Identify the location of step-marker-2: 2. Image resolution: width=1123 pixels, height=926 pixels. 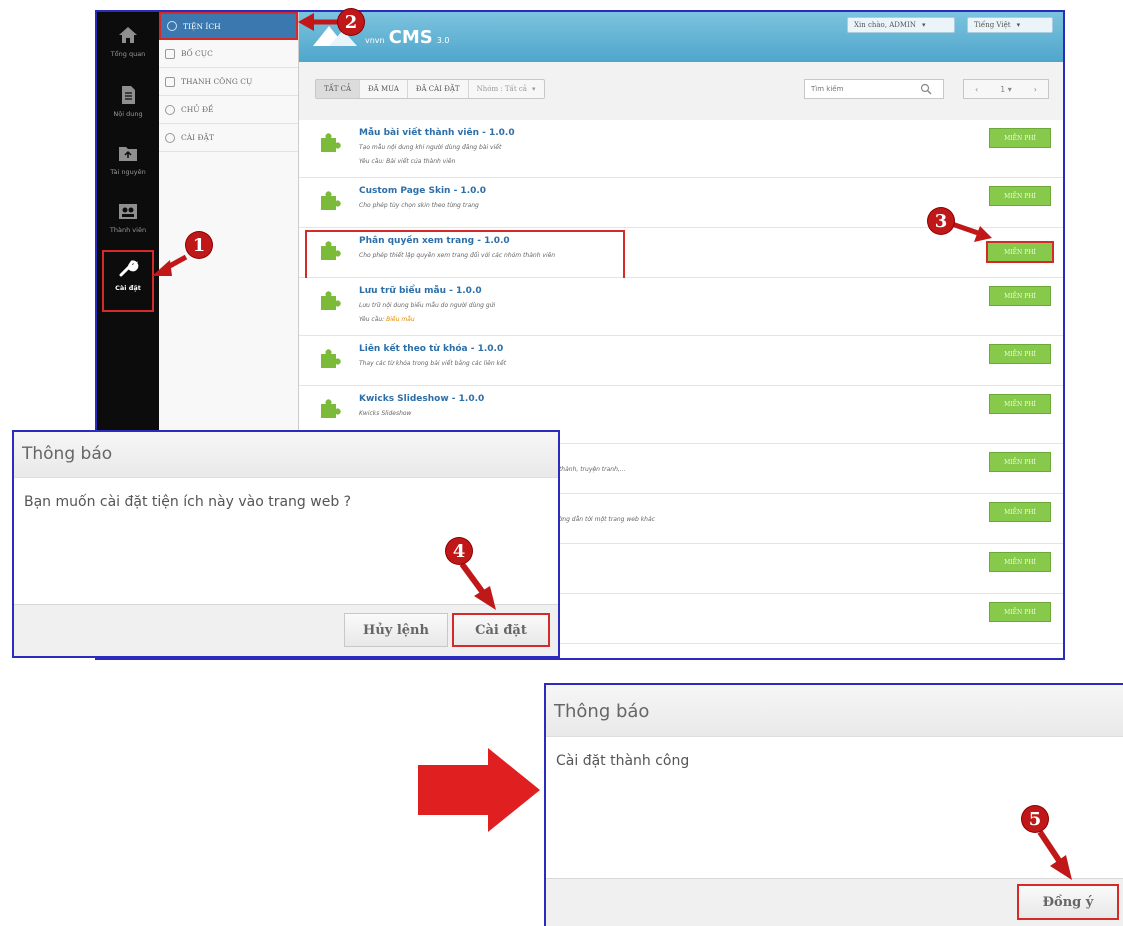
(351, 22).